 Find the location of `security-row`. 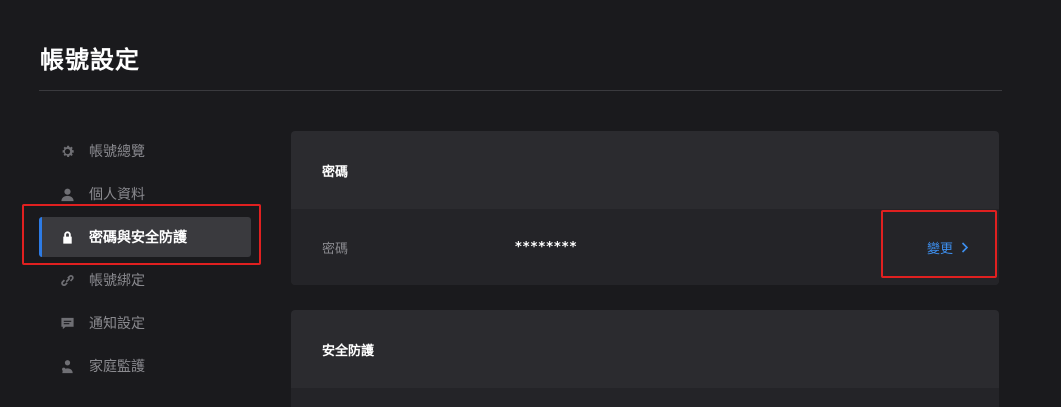

security-row is located at coordinates (645, 397).